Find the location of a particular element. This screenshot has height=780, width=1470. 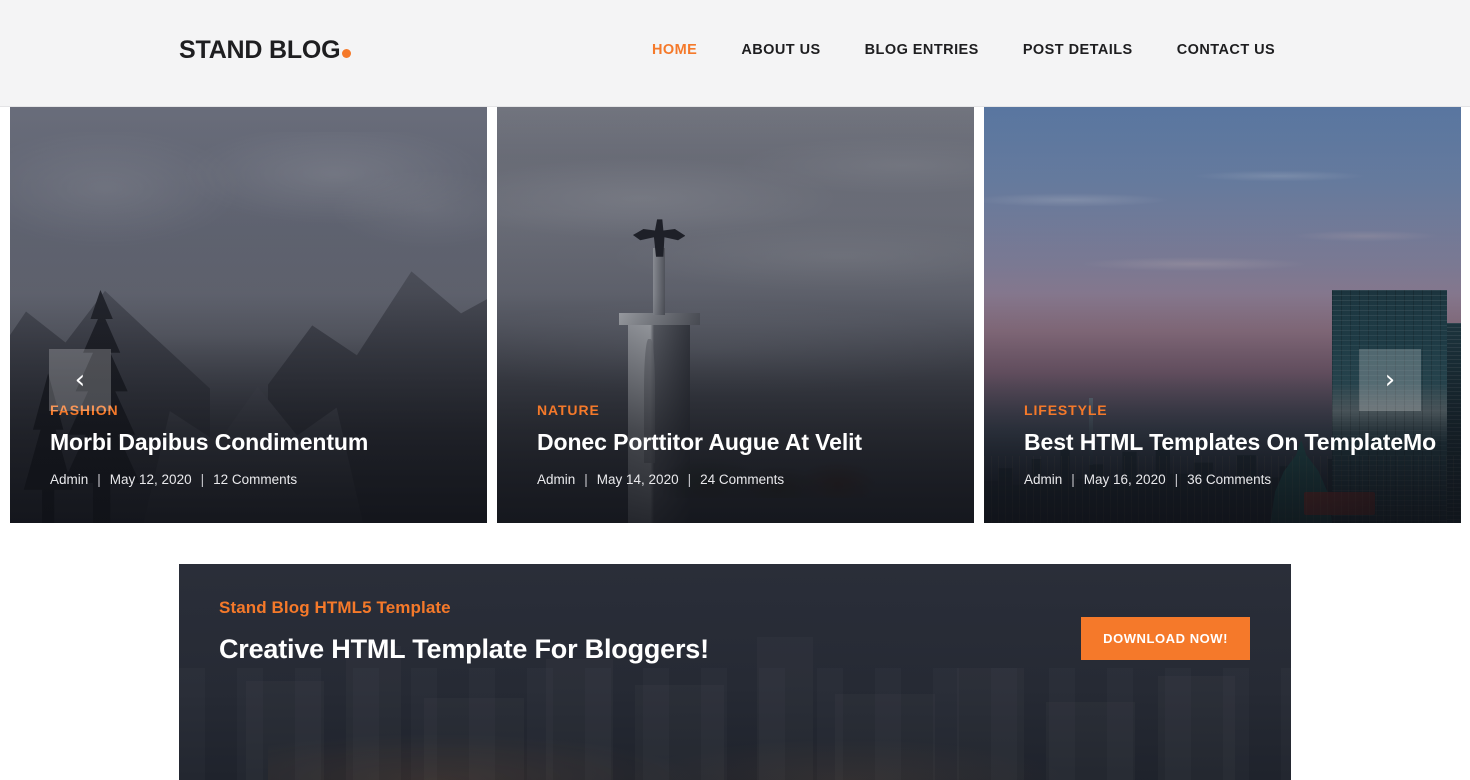

nav-item-blog-entries: BLOG ENTRIES is located at coordinates (922, 50).